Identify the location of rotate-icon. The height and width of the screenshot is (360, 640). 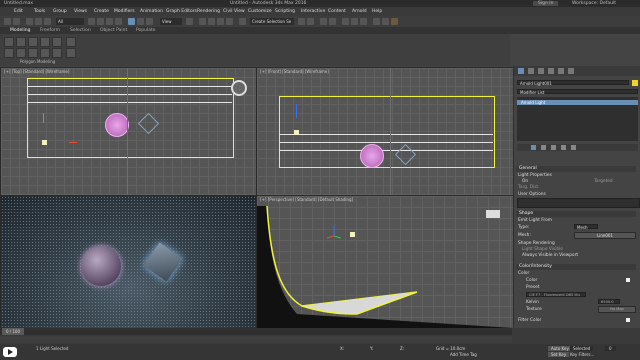
(140, 21).